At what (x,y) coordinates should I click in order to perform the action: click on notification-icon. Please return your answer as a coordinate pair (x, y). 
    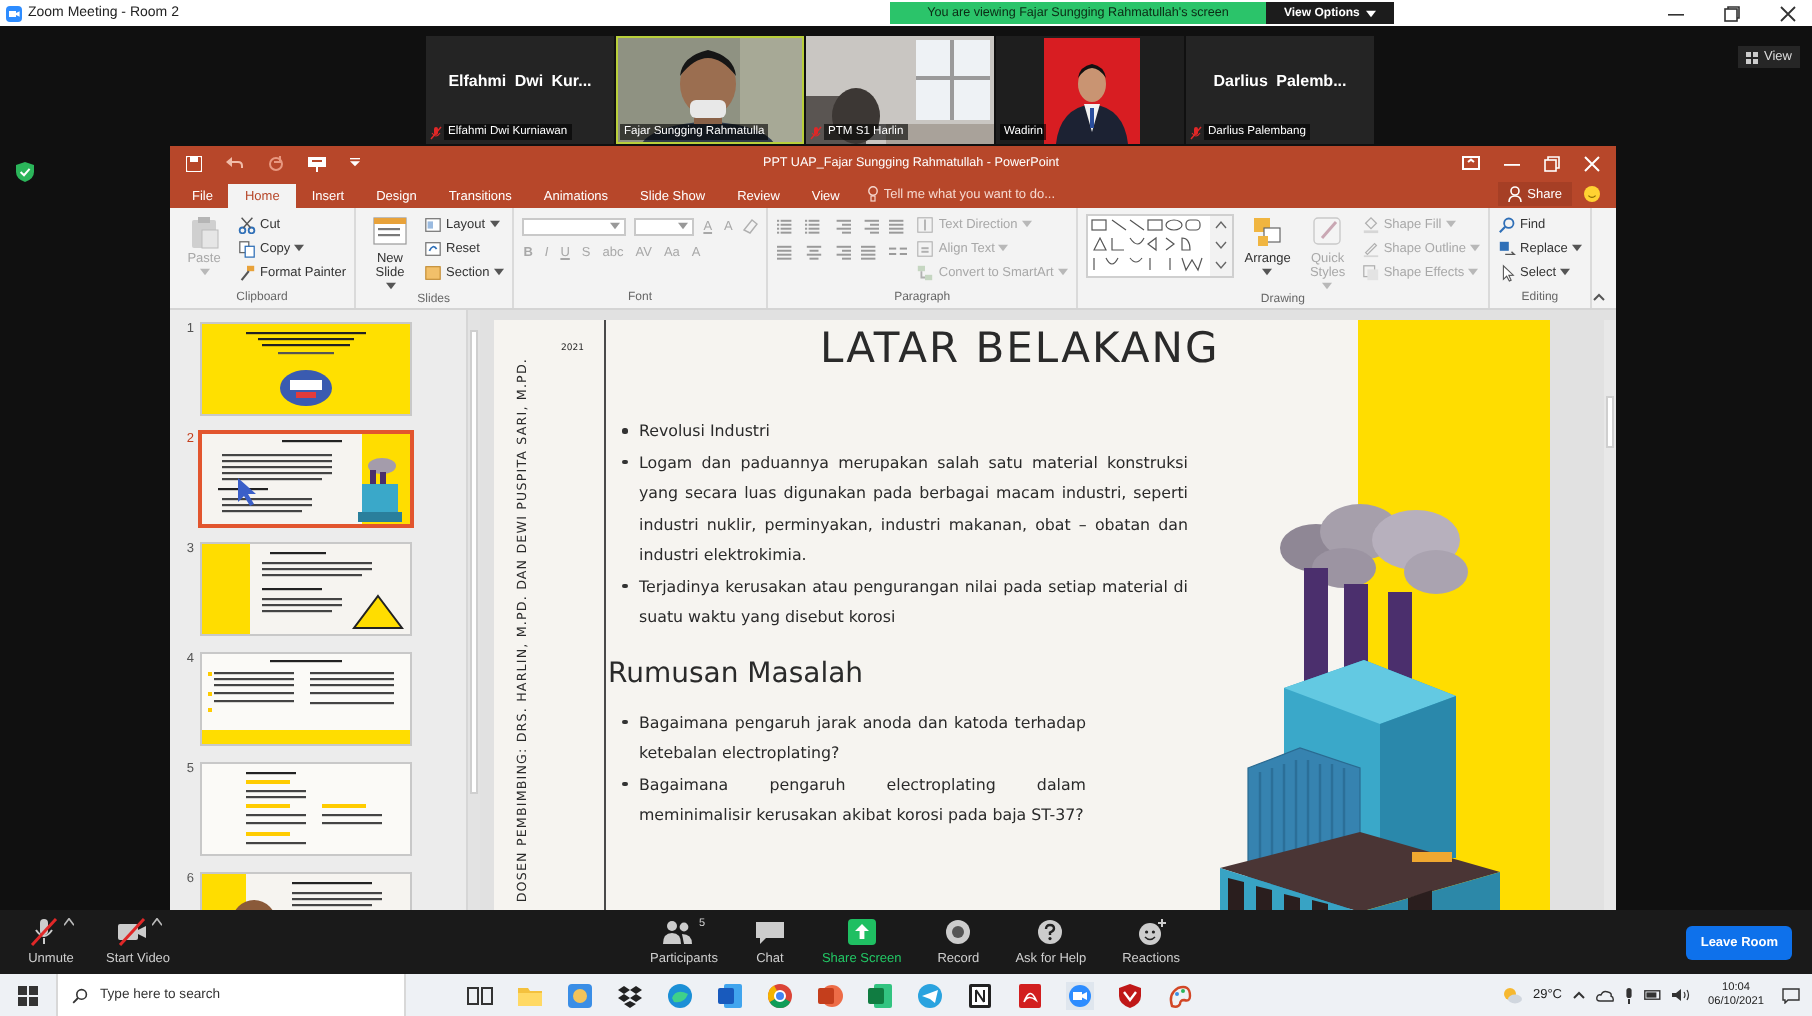
    Looking at the image, I should click on (1791, 995).